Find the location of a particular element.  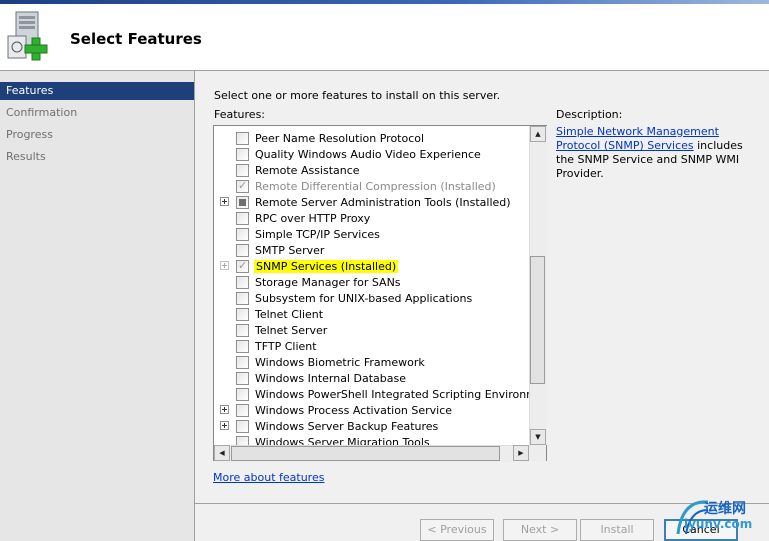

feature-label: Telnet Client is located at coordinates (289, 314).